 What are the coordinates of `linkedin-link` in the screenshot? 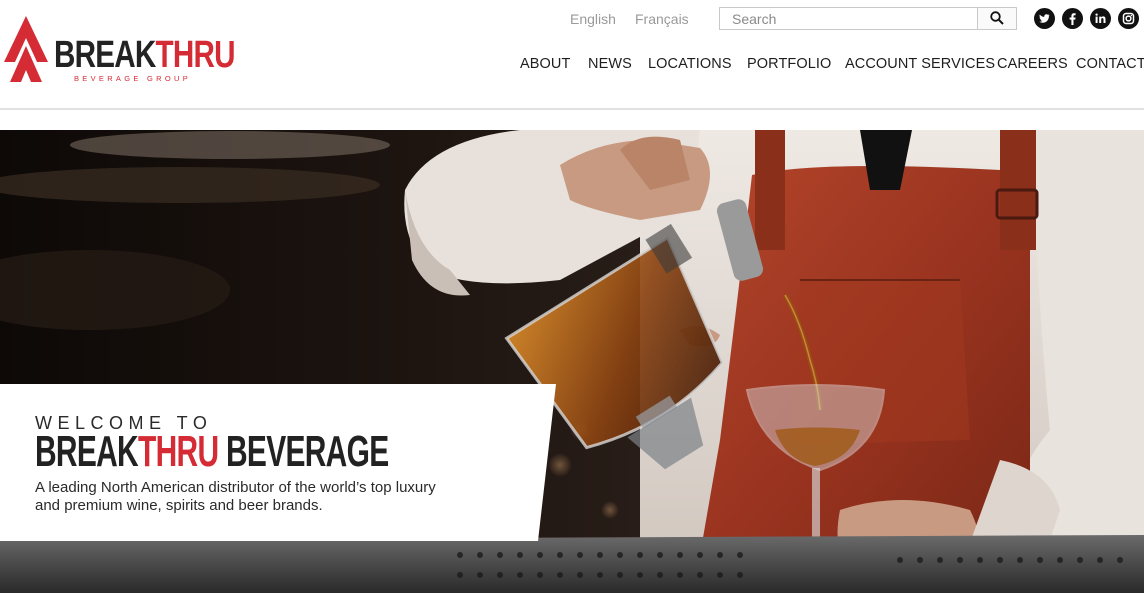 It's located at (1100, 18).